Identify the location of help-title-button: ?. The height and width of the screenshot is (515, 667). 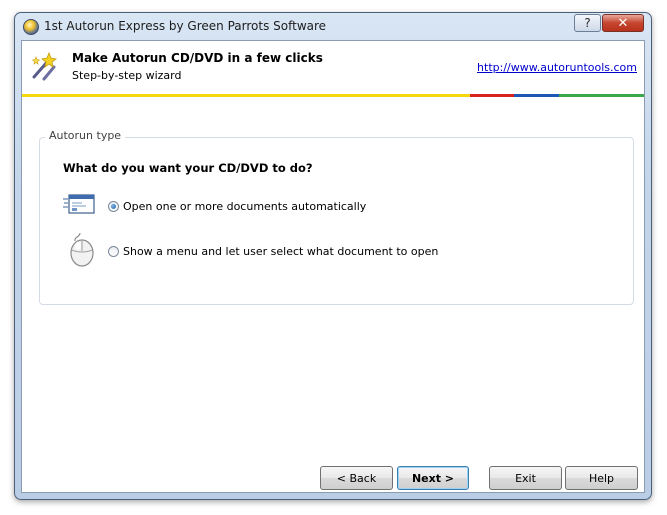
(587, 23).